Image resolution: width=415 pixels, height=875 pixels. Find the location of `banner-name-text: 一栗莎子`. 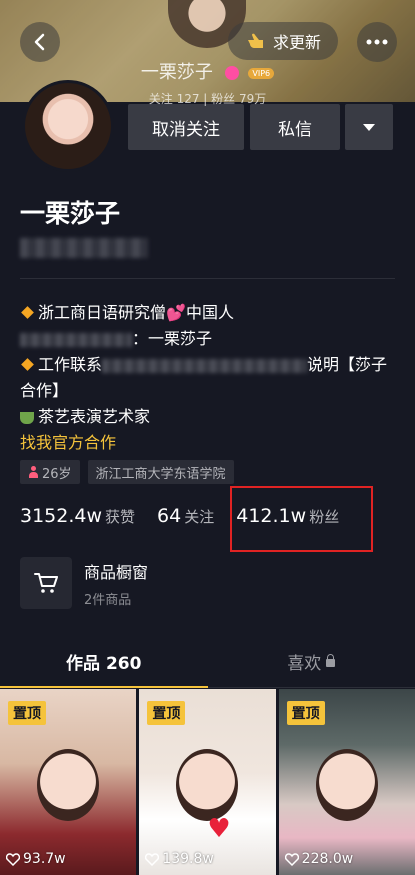

banner-name-text: 一栗莎子 is located at coordinates (176, 72).